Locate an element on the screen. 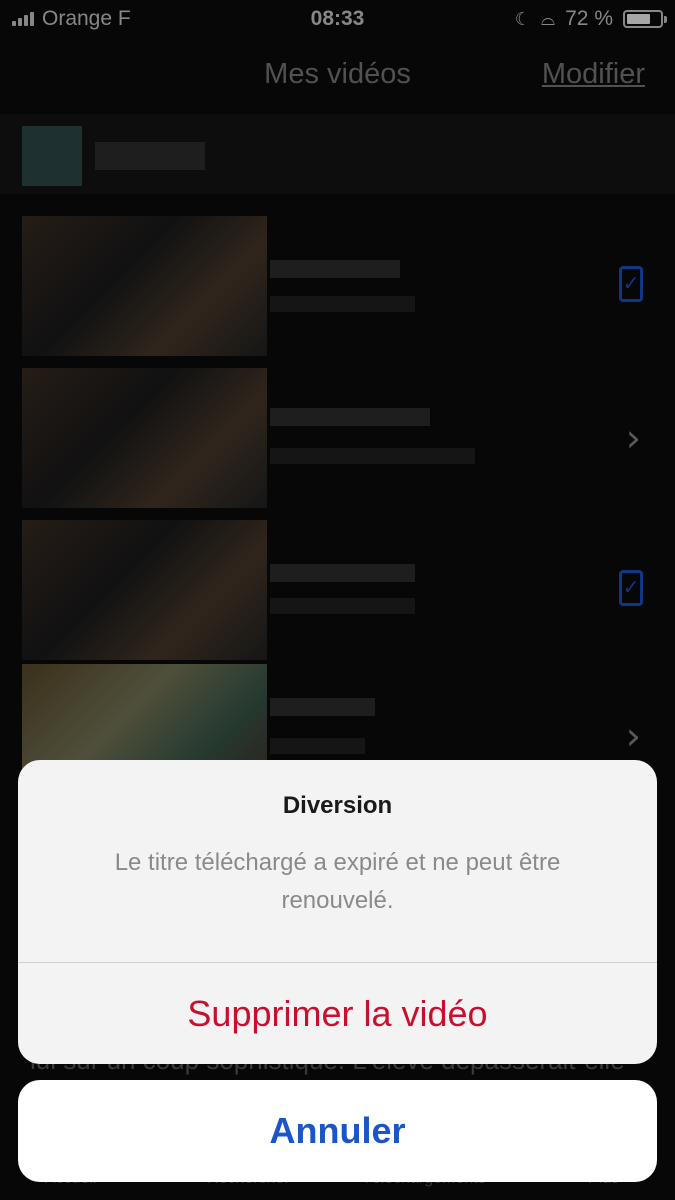 The image size is (675, 1200). delete-video-button: Supprimer la vidéo is located at coordinates (337, 1013).